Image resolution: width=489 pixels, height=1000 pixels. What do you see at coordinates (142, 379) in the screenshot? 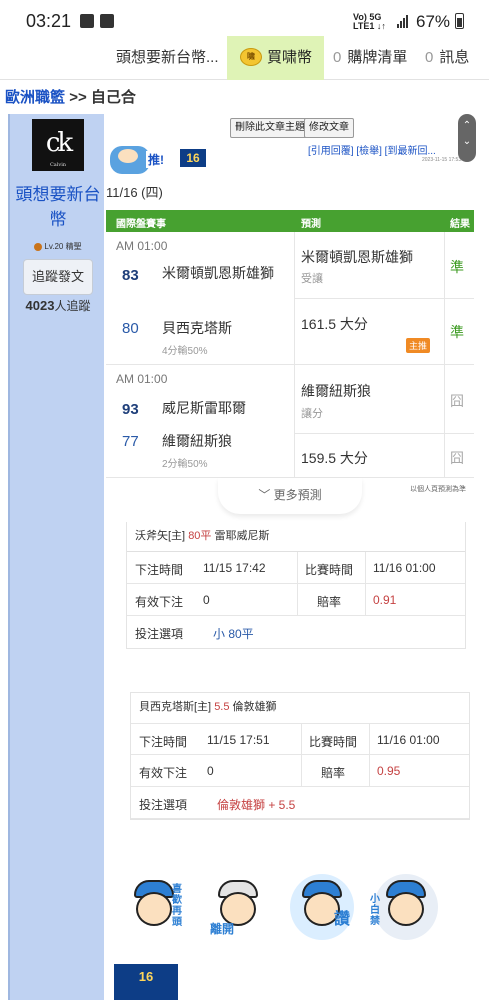
I see `game-time: AM 01:00` at bounding box center [142, 379].